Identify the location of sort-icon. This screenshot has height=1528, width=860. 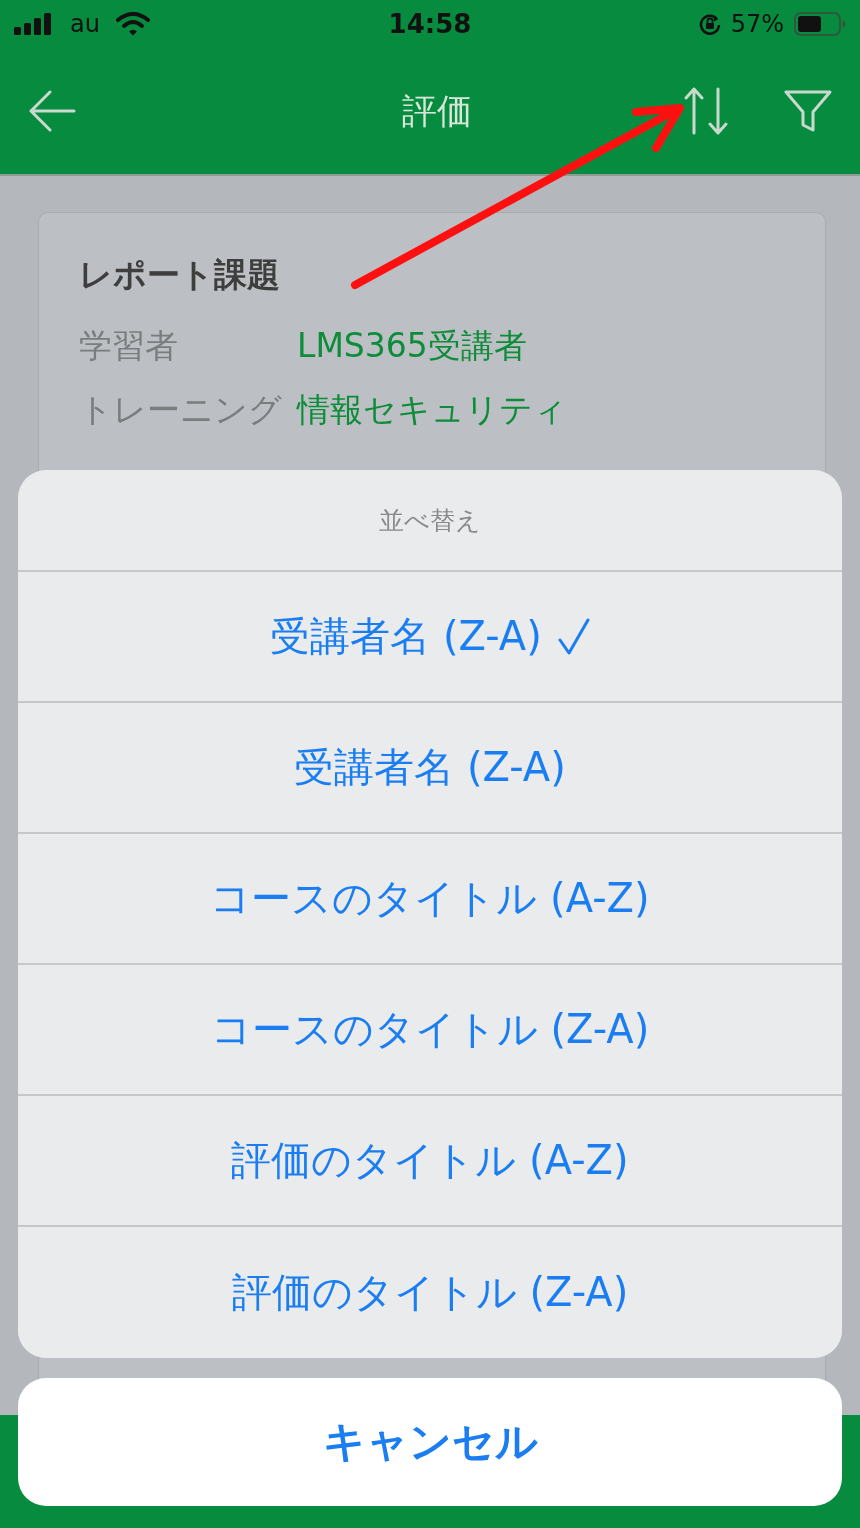
(706, 111).